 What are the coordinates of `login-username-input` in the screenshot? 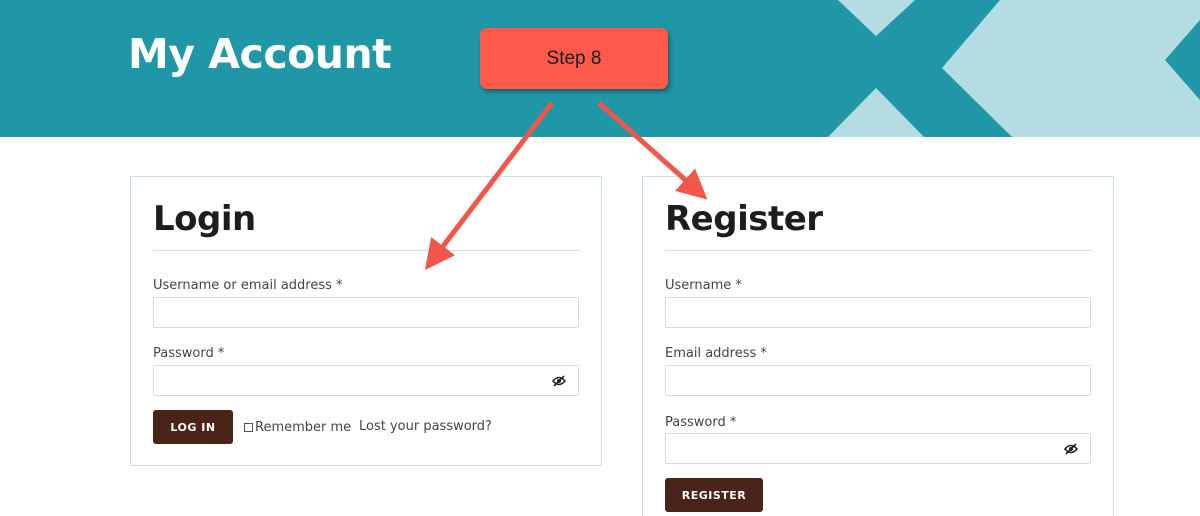 It's located at (366, 312).